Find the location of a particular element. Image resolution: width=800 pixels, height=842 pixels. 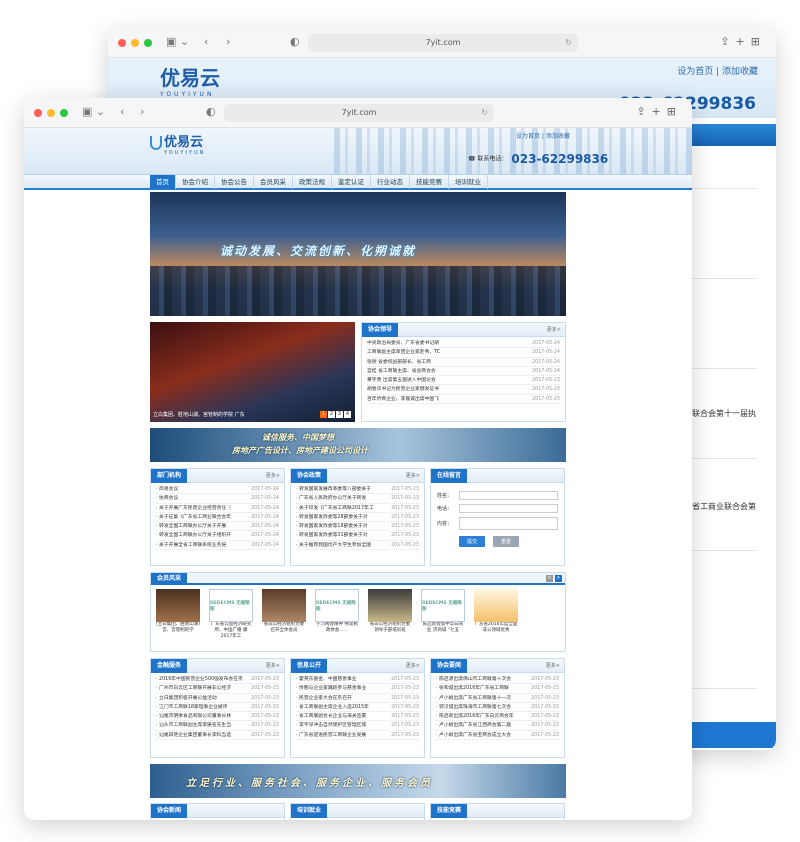

pager-1: 1 is located at coordinates (323, 414).